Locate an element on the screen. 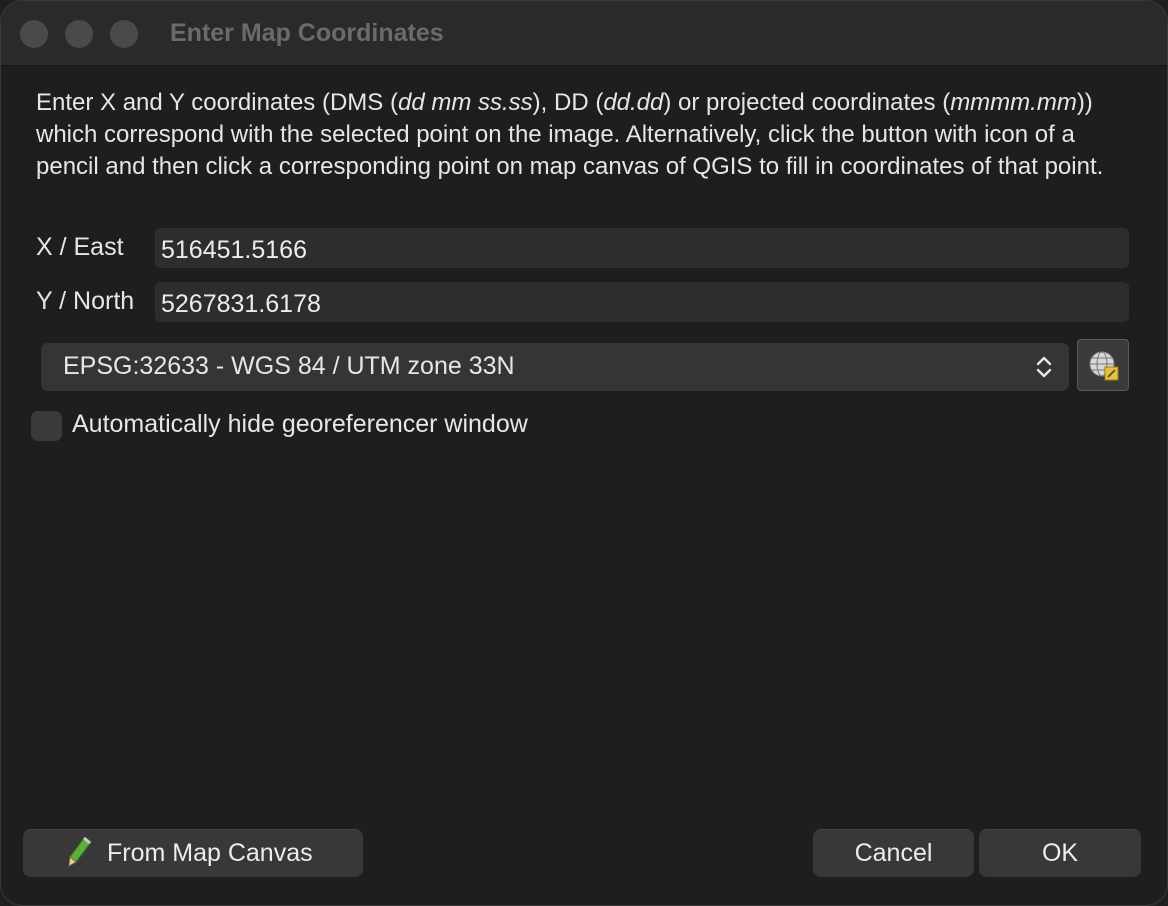  instructions-part-2: ), DD ( is located at coordinates (568, 102).